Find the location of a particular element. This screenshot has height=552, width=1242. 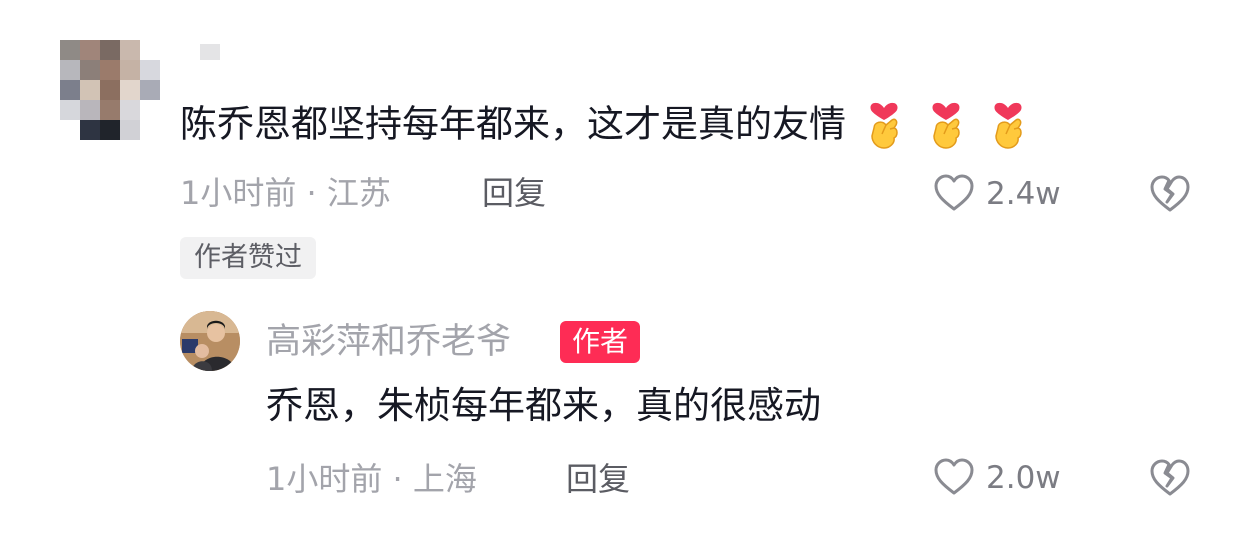

like-button is located at coordinates (954, 195).